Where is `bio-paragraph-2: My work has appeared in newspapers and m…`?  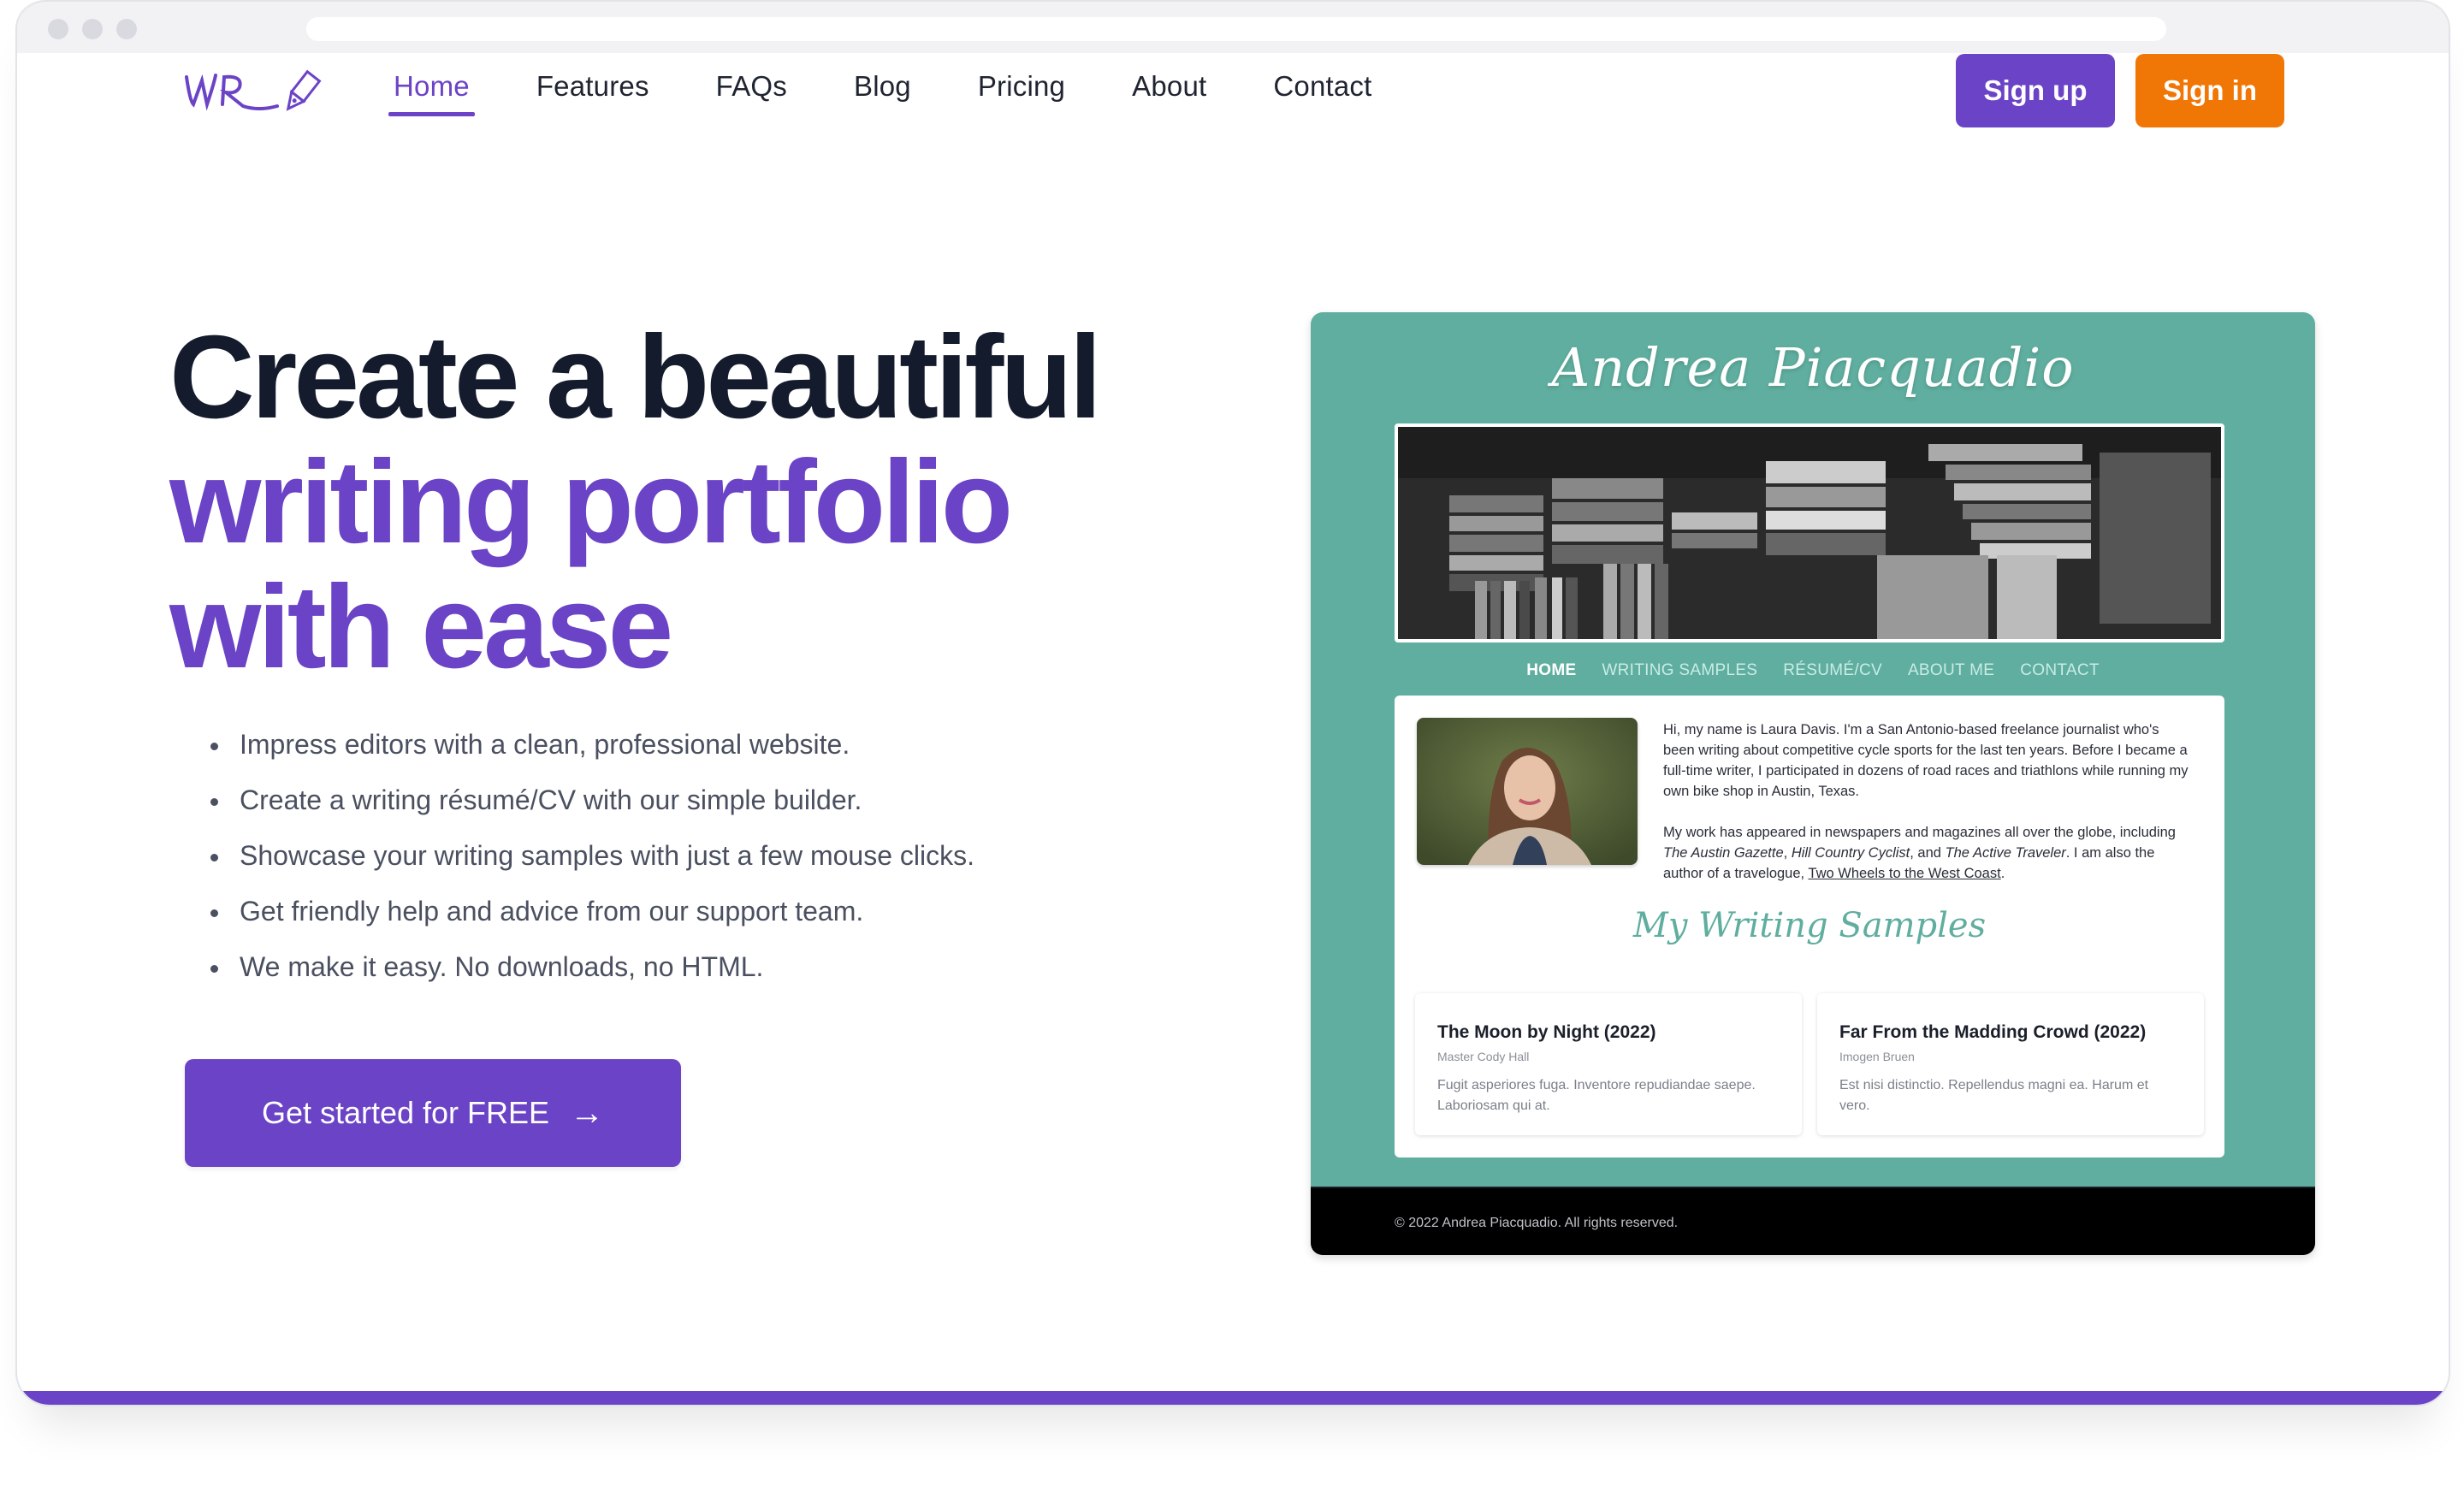
bio-paragraph-2: My work has appeared in newspapers and m… is located at coordinates (1919, 853).